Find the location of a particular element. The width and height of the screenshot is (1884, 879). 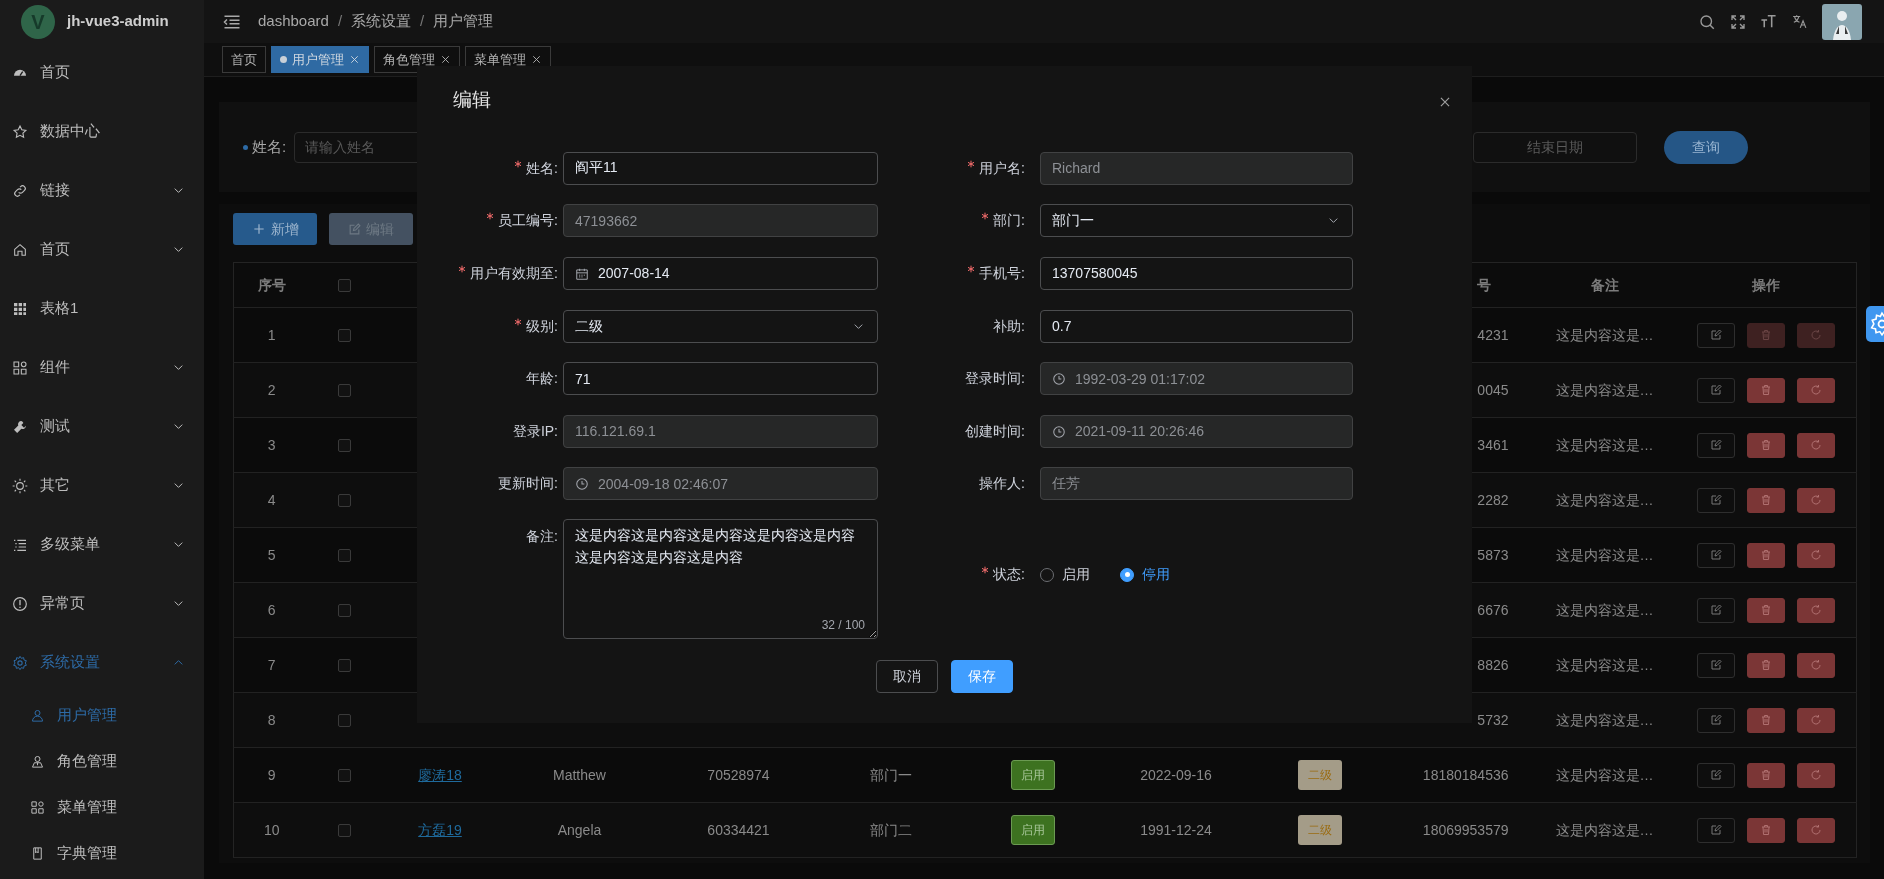

field-label: 更新时间: is located at coordinates (528, 483).